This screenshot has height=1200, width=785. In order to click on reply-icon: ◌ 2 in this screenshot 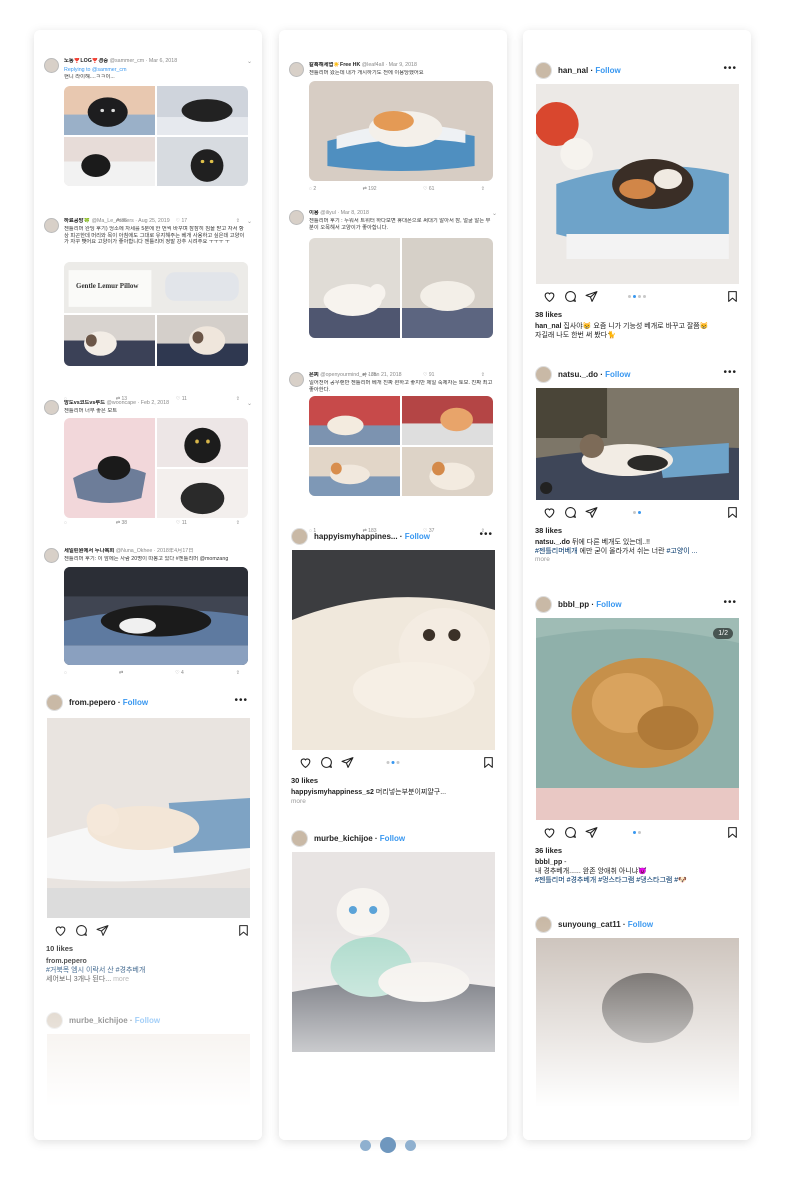, I will do `click(312, 189)`.